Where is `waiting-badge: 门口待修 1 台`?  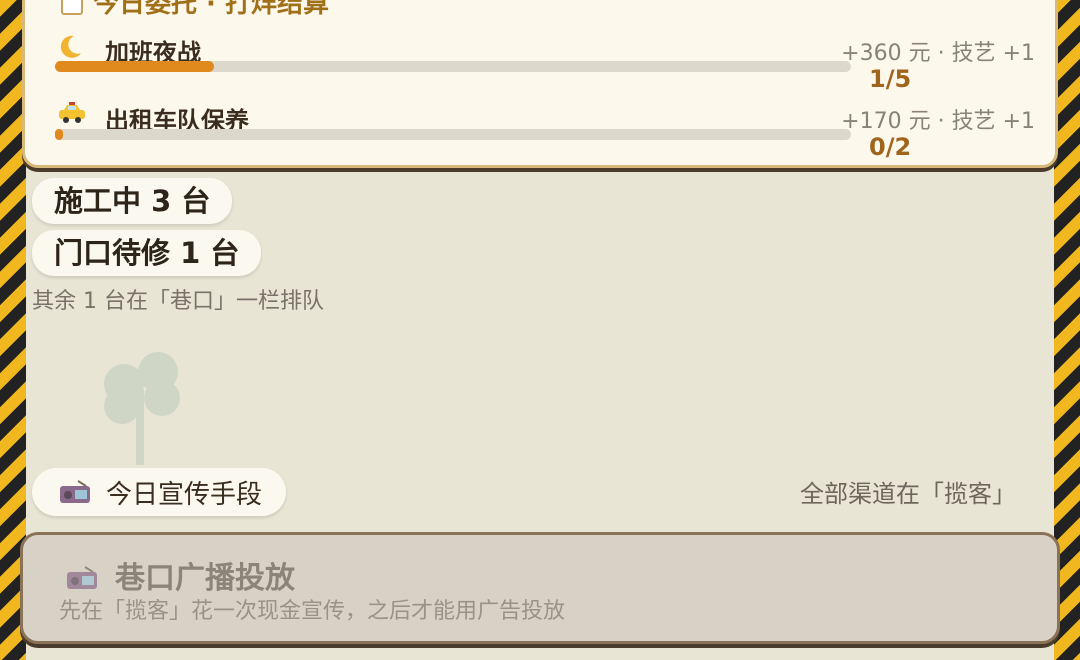 waiting-badge: 门口待修 1 台 is located at coordinates (147, 253).